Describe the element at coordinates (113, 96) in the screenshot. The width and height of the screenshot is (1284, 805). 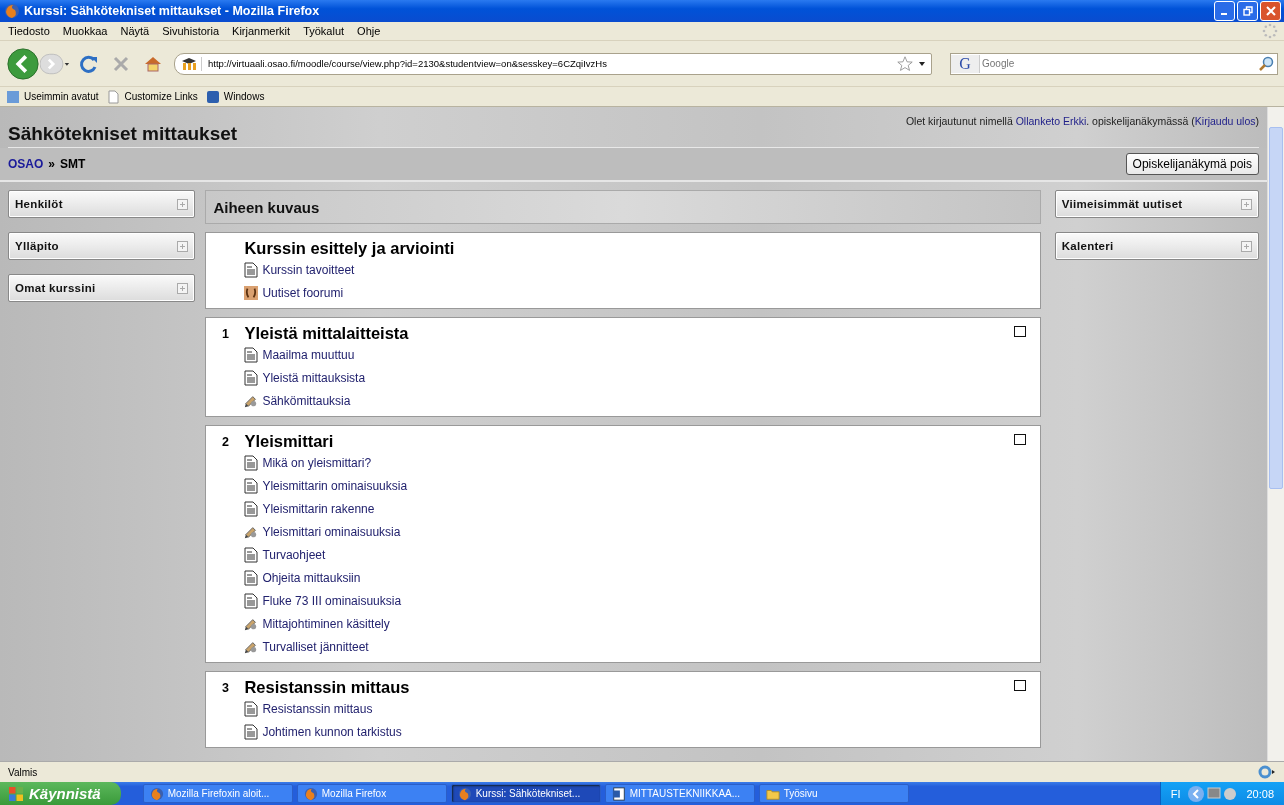
I see `page-icon` at that location.